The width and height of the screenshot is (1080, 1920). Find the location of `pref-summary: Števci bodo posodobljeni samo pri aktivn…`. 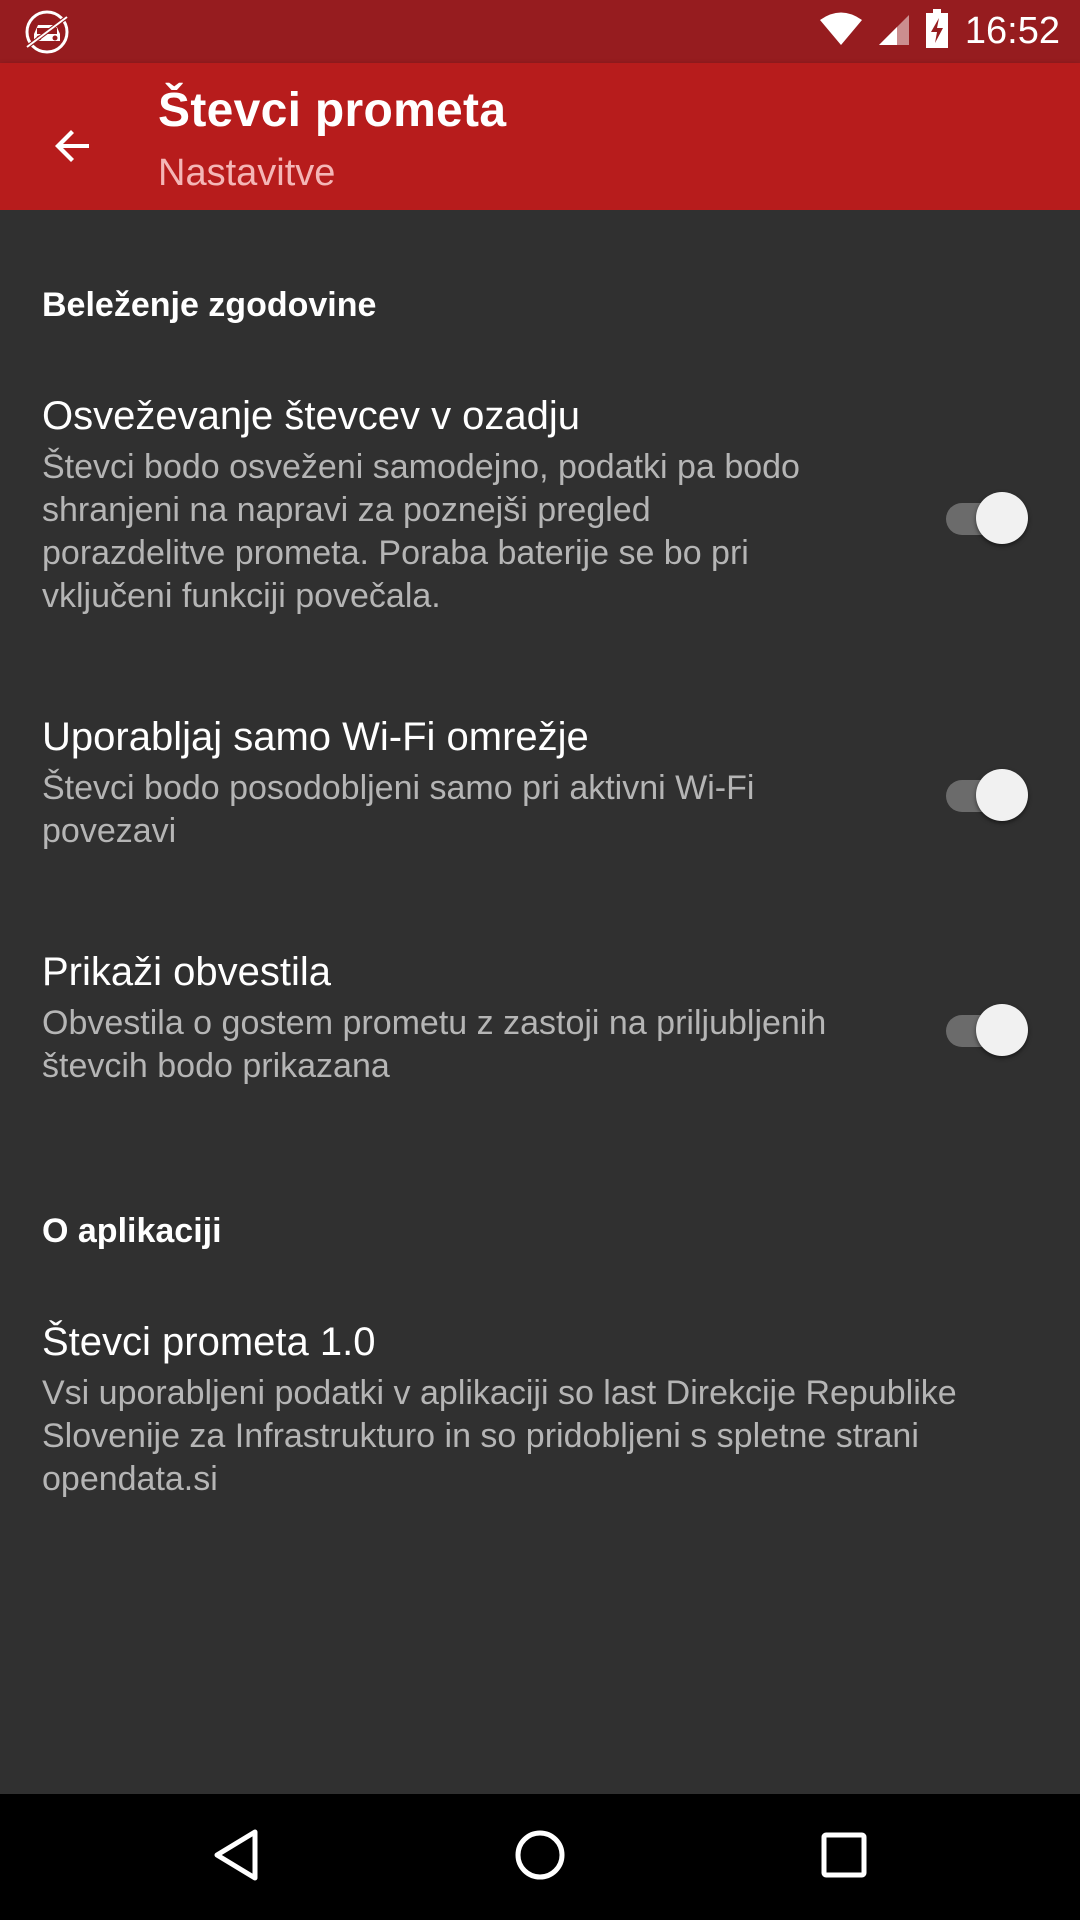

pref-summary: Števci bodo posodobljeni samo pri aktivn… is located at coordinates (398, 809).